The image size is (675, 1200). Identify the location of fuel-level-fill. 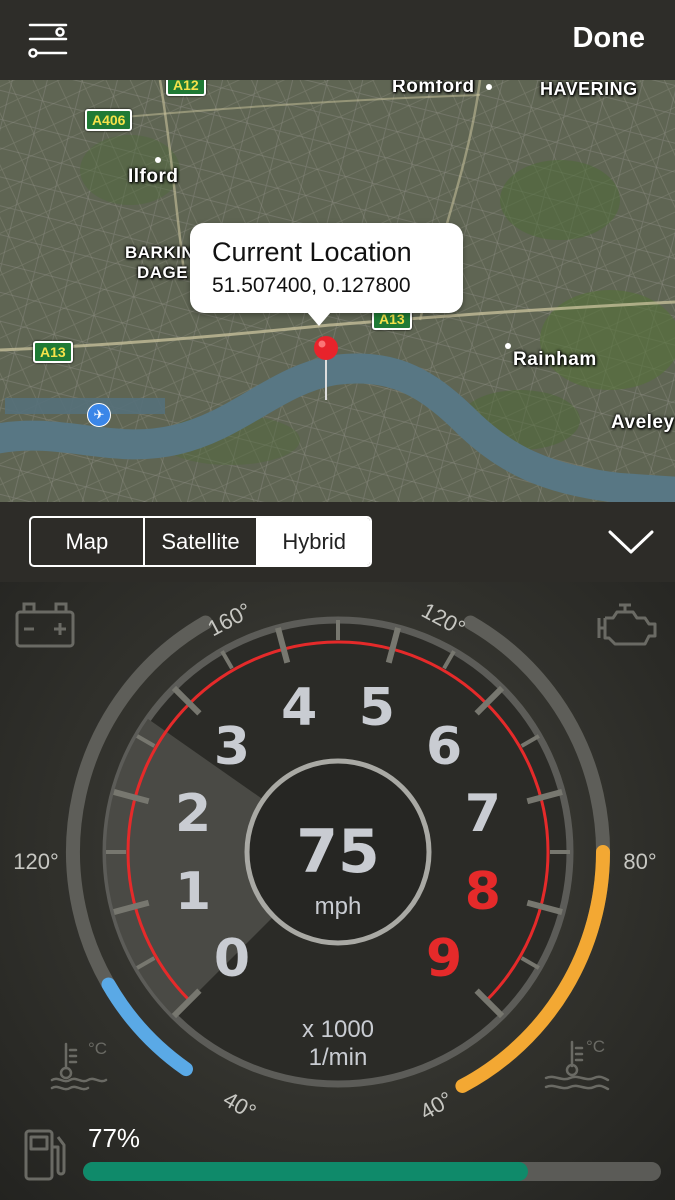
(306, 1171).